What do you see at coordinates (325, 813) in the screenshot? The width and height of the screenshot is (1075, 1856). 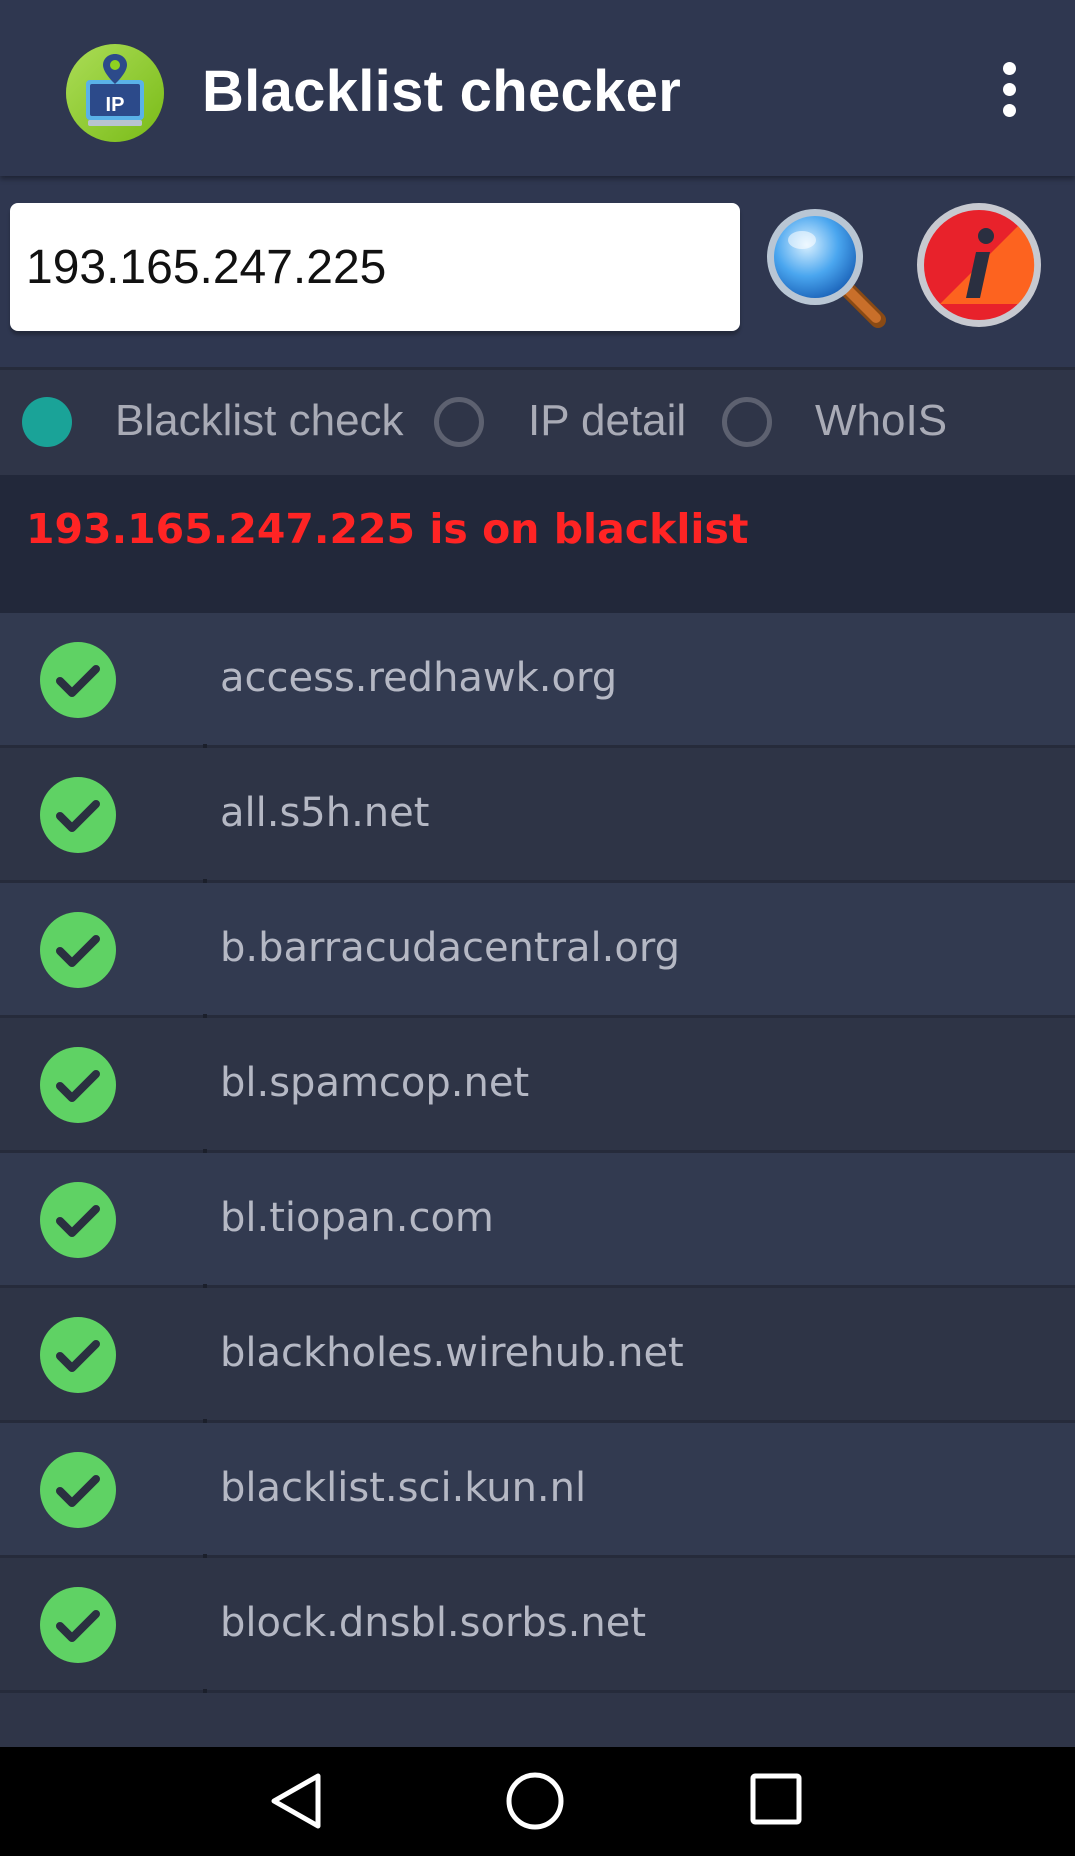 I see `blacklist-name: all.s5h.net` at bounding box center [325, 813].